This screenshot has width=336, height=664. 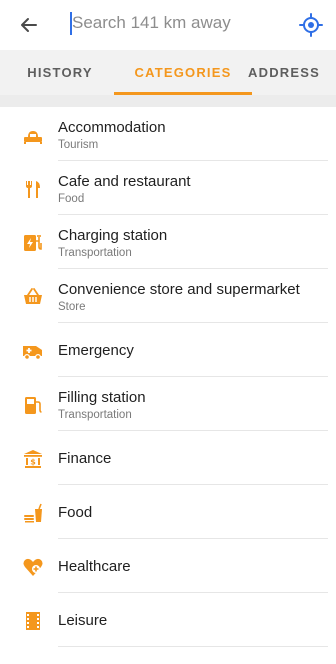 I want to click on category-title: Cafe and restaurant, so click(x=124, y=181).